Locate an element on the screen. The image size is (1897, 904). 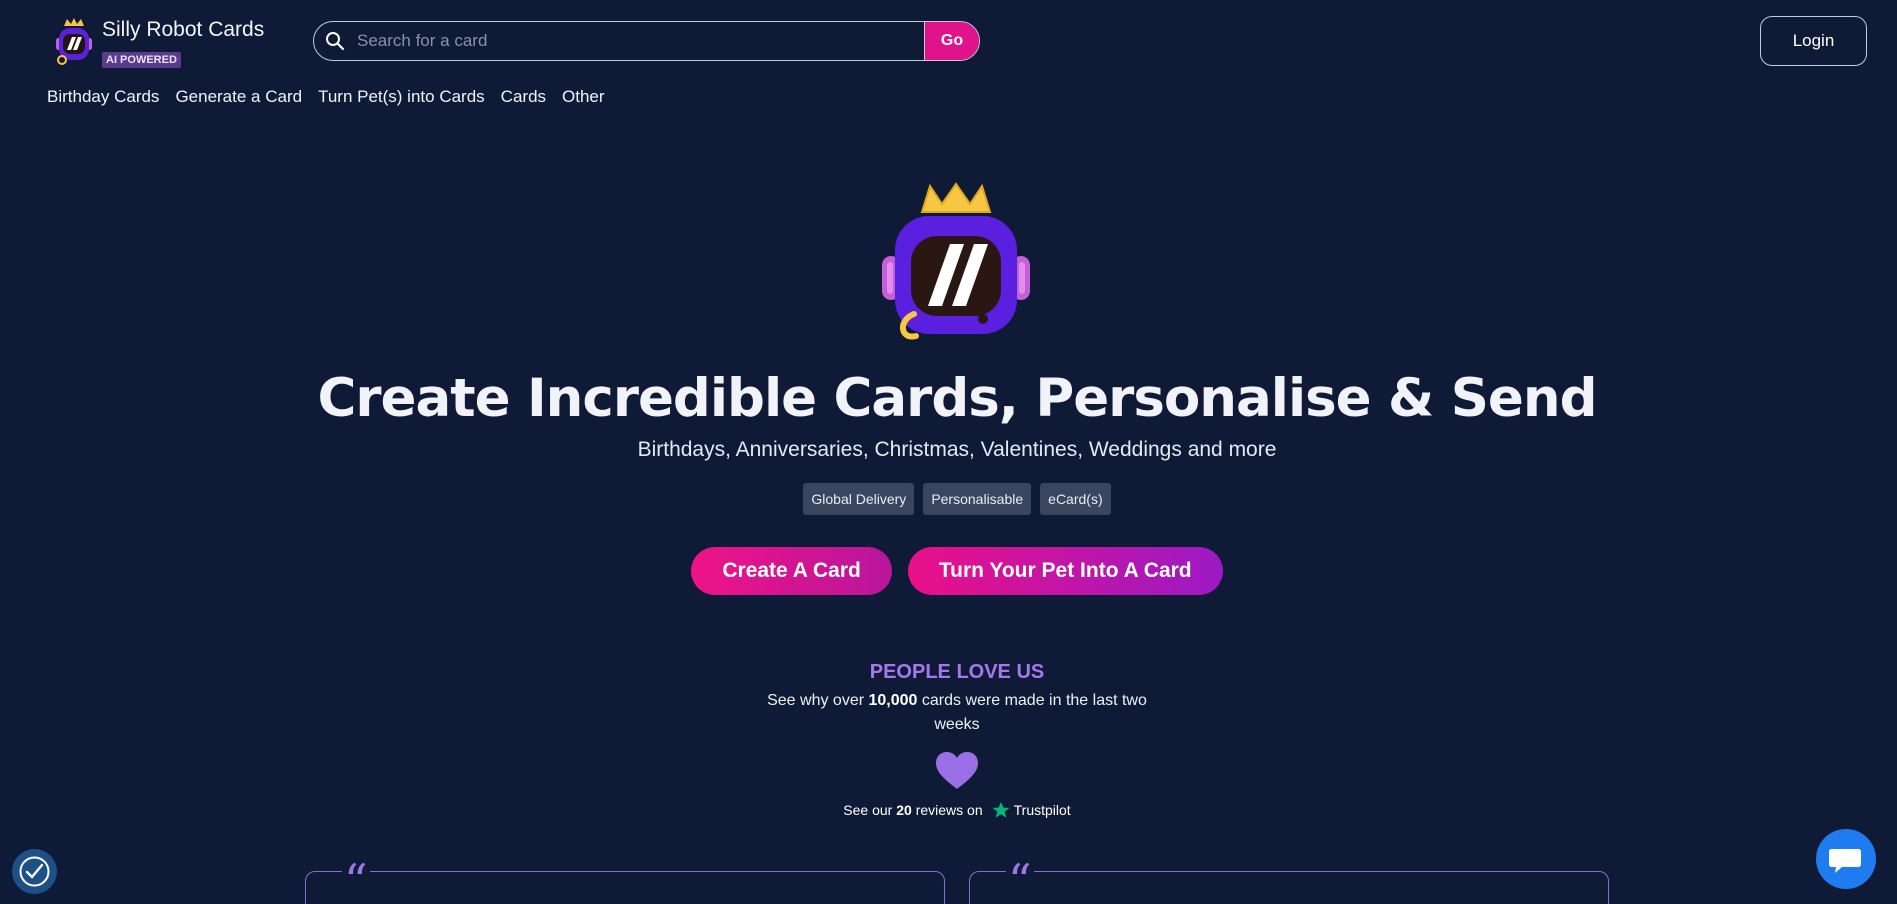
feature-tags: Global Delivery Personalisable eCard(s) is located at coordinates (948, 499).